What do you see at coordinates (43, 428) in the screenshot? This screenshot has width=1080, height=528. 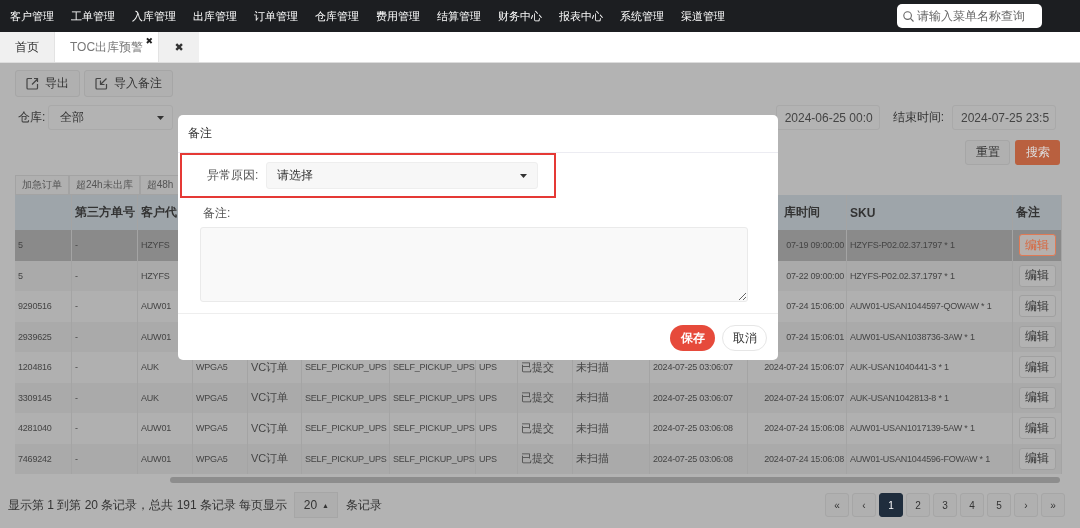 I see `table-cell: 4281040` at bounding box center [43, 428].